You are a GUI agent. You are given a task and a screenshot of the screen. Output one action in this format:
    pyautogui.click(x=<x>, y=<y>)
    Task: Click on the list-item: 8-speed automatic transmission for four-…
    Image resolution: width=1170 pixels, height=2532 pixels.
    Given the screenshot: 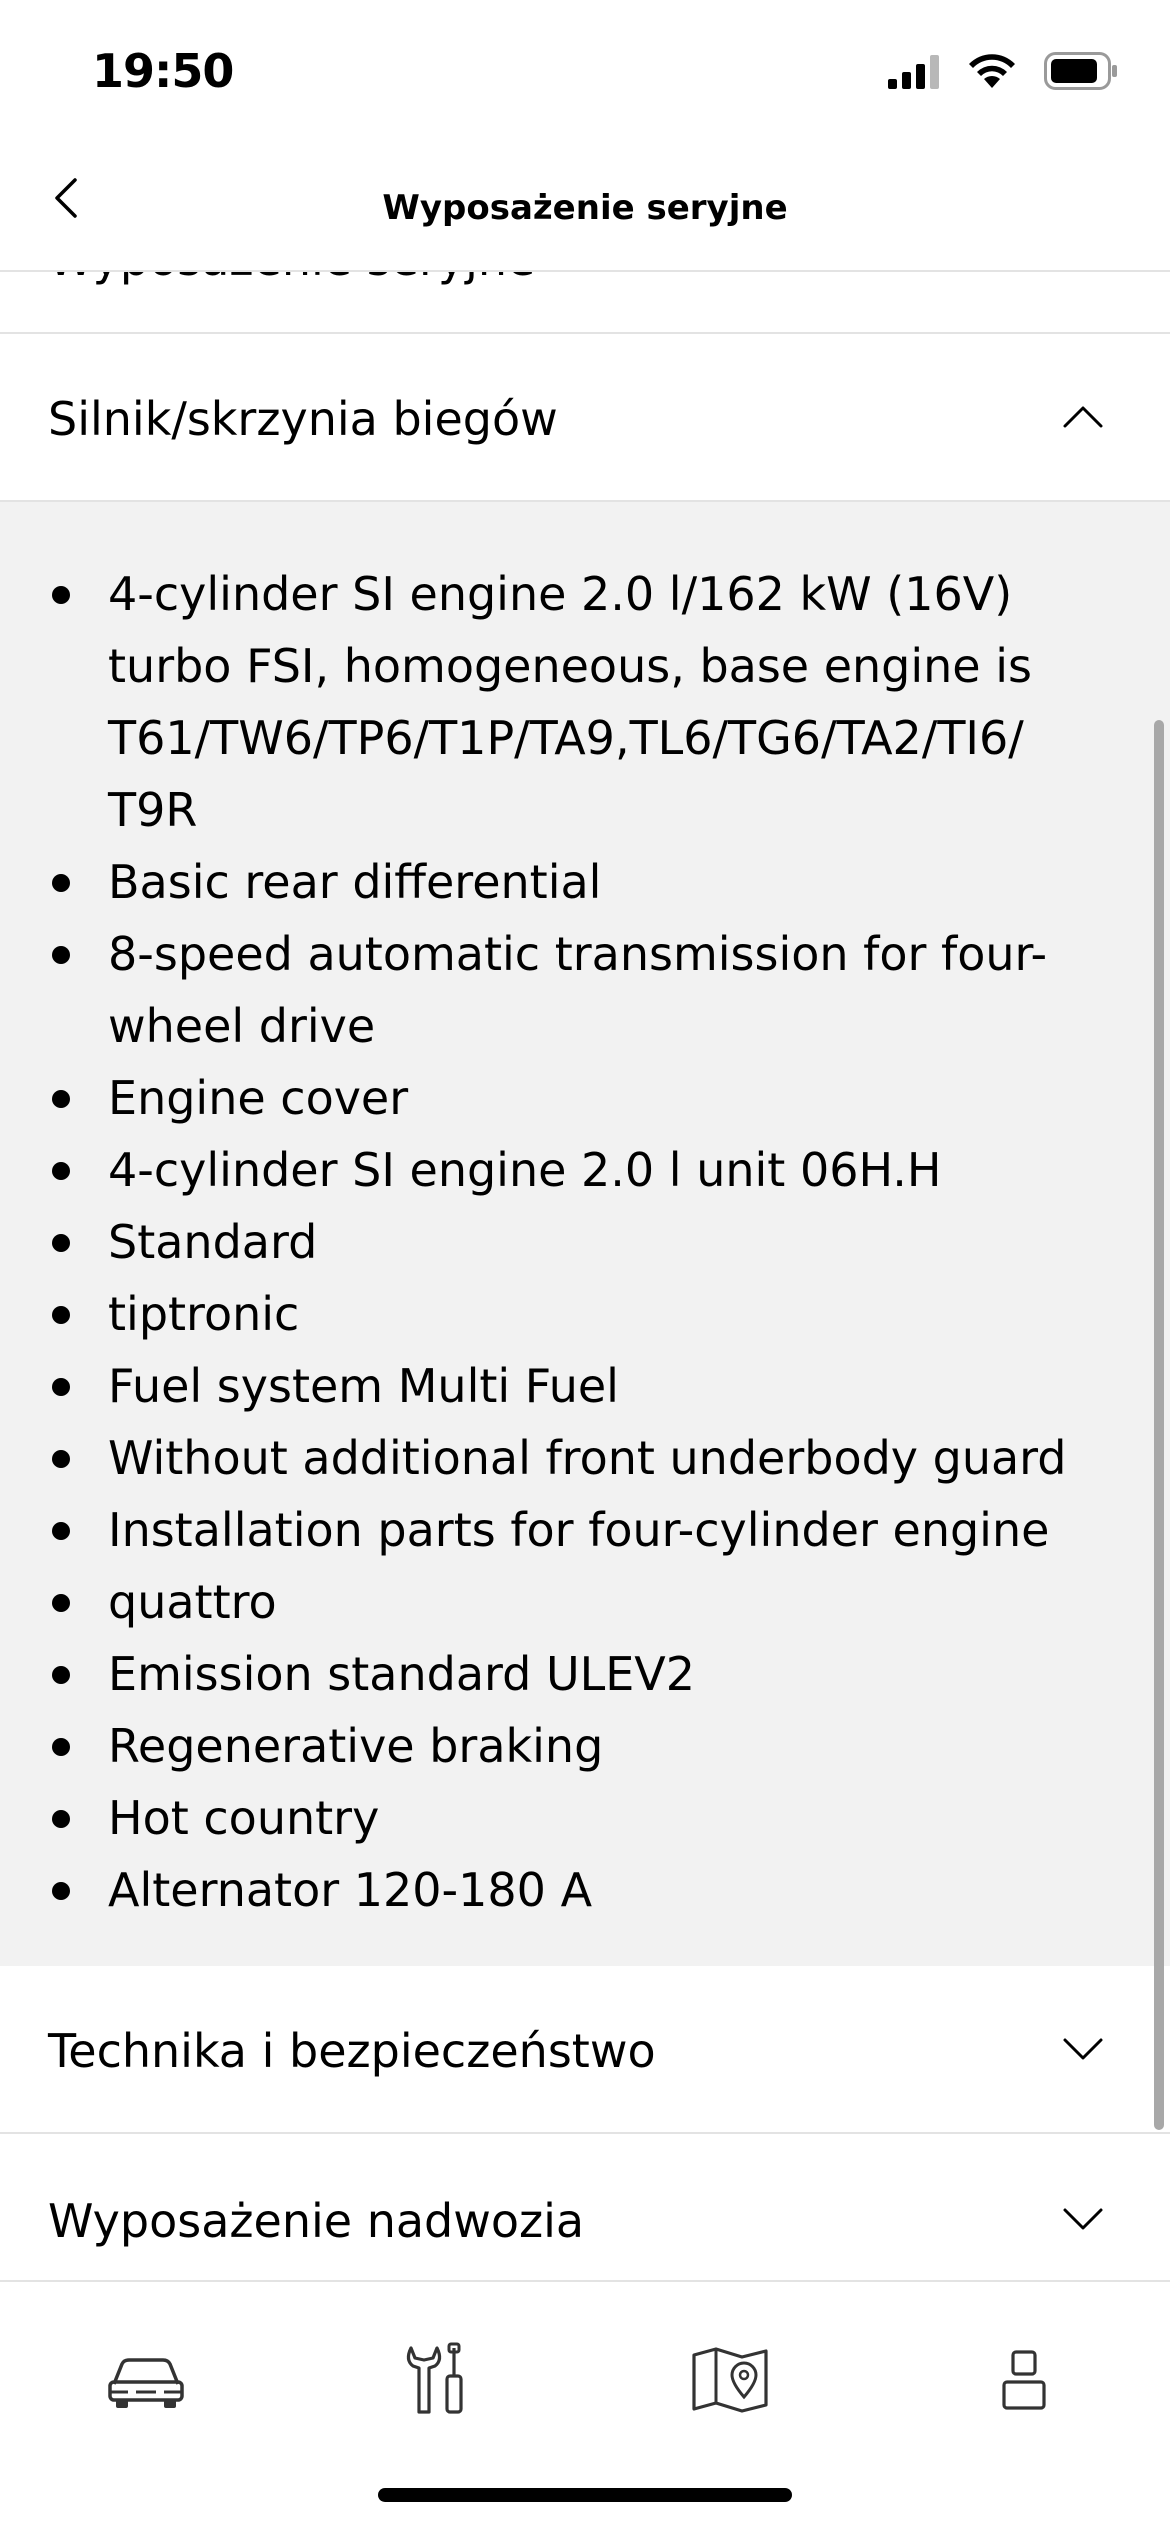 What is the action you would take?
    pyautogui.click(x=568, y=990)
    